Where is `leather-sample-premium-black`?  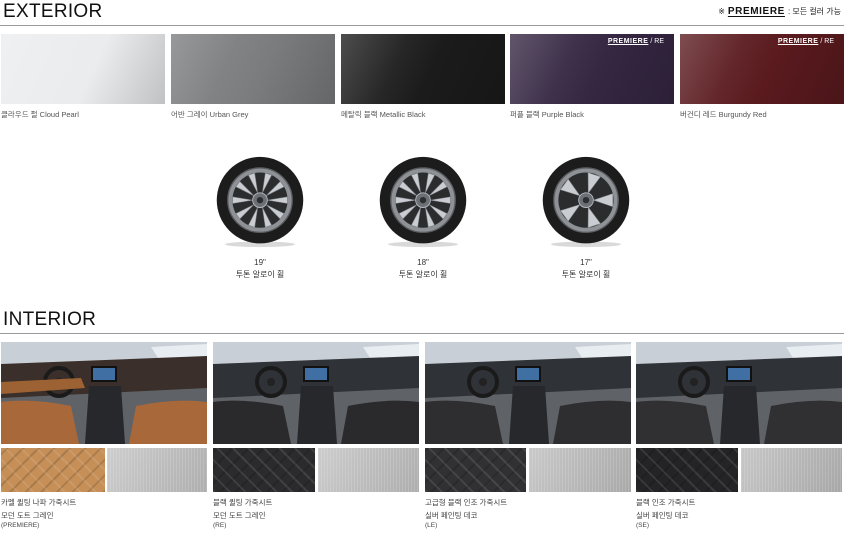 leather-sample-premium-black is located at coordinates (475, 470).